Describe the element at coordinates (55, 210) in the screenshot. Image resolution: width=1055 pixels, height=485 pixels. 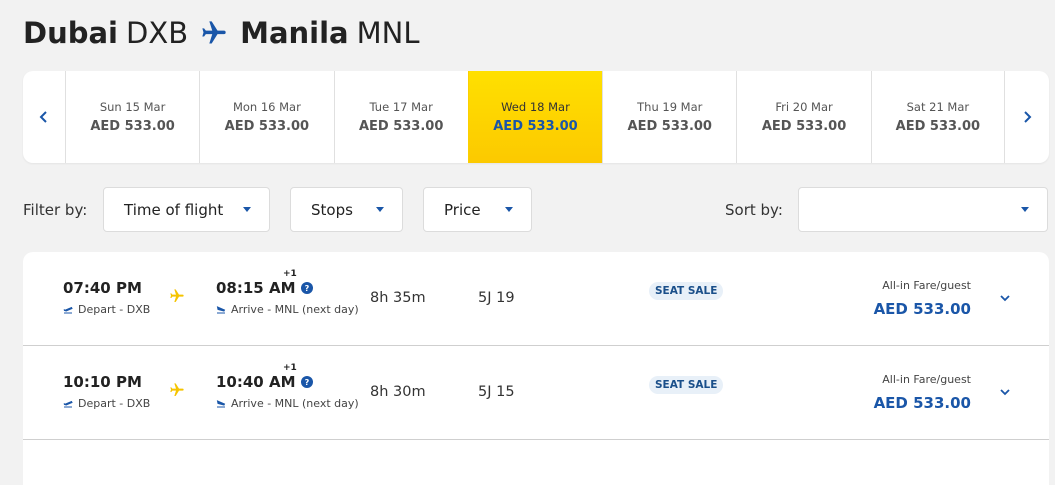
I see `filter-label: Filter by:` at that location.